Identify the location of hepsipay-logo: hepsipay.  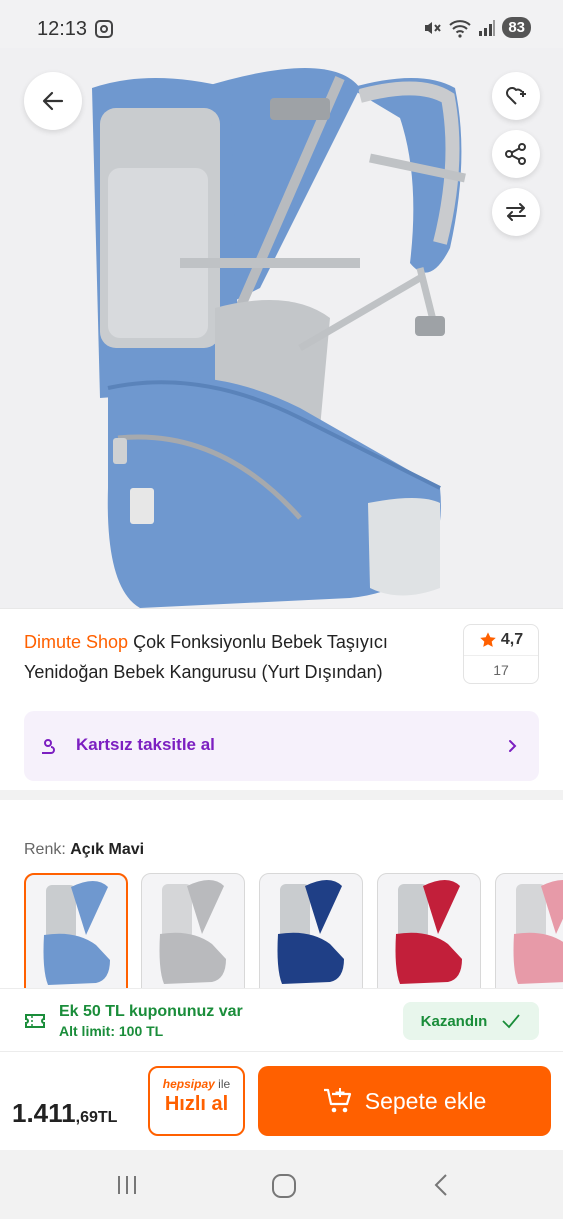
(188, 1084).